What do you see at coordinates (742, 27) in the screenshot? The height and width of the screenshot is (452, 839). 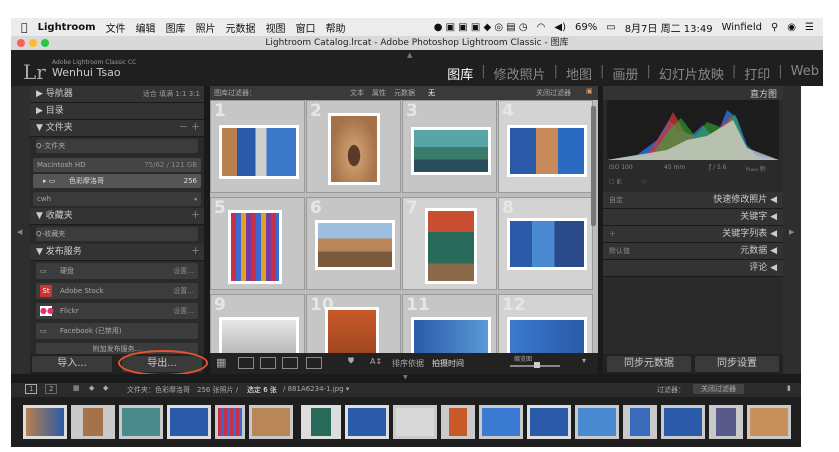 I see `username: Winfield` at bounding box center [742, 27].